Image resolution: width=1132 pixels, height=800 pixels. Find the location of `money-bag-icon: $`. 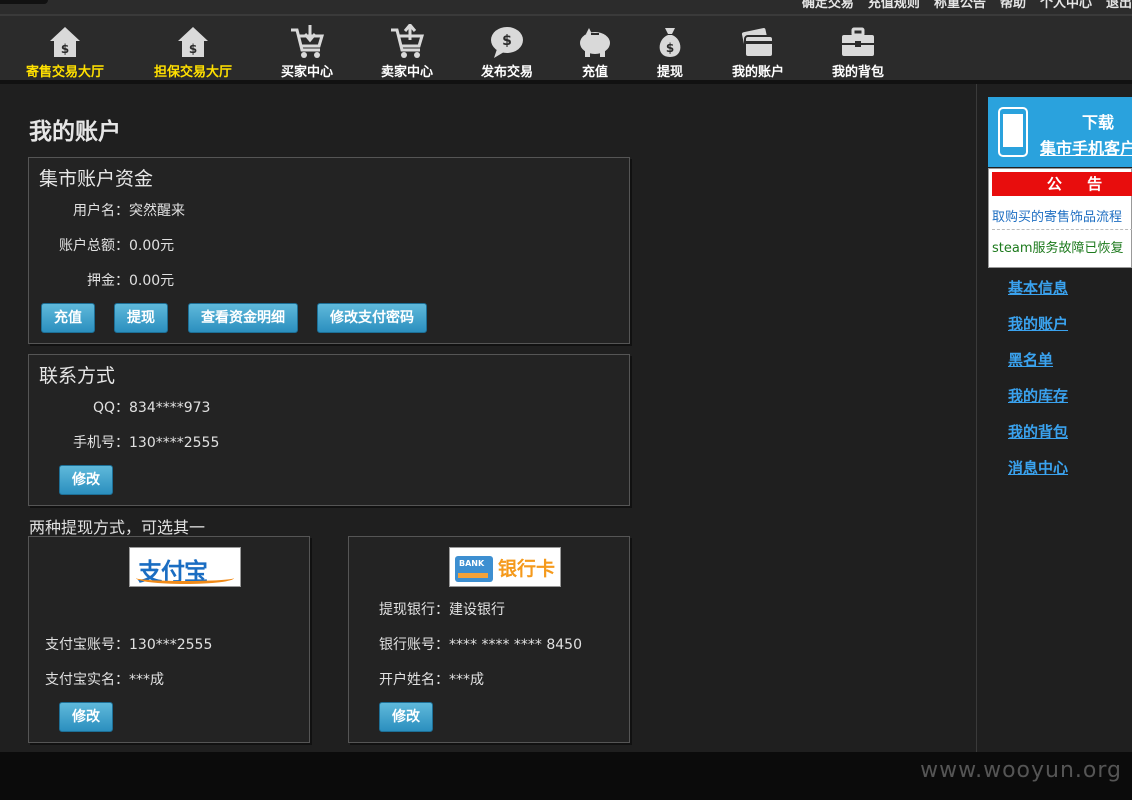

money-bag-icon: $ is located at coordinates (670, 42).